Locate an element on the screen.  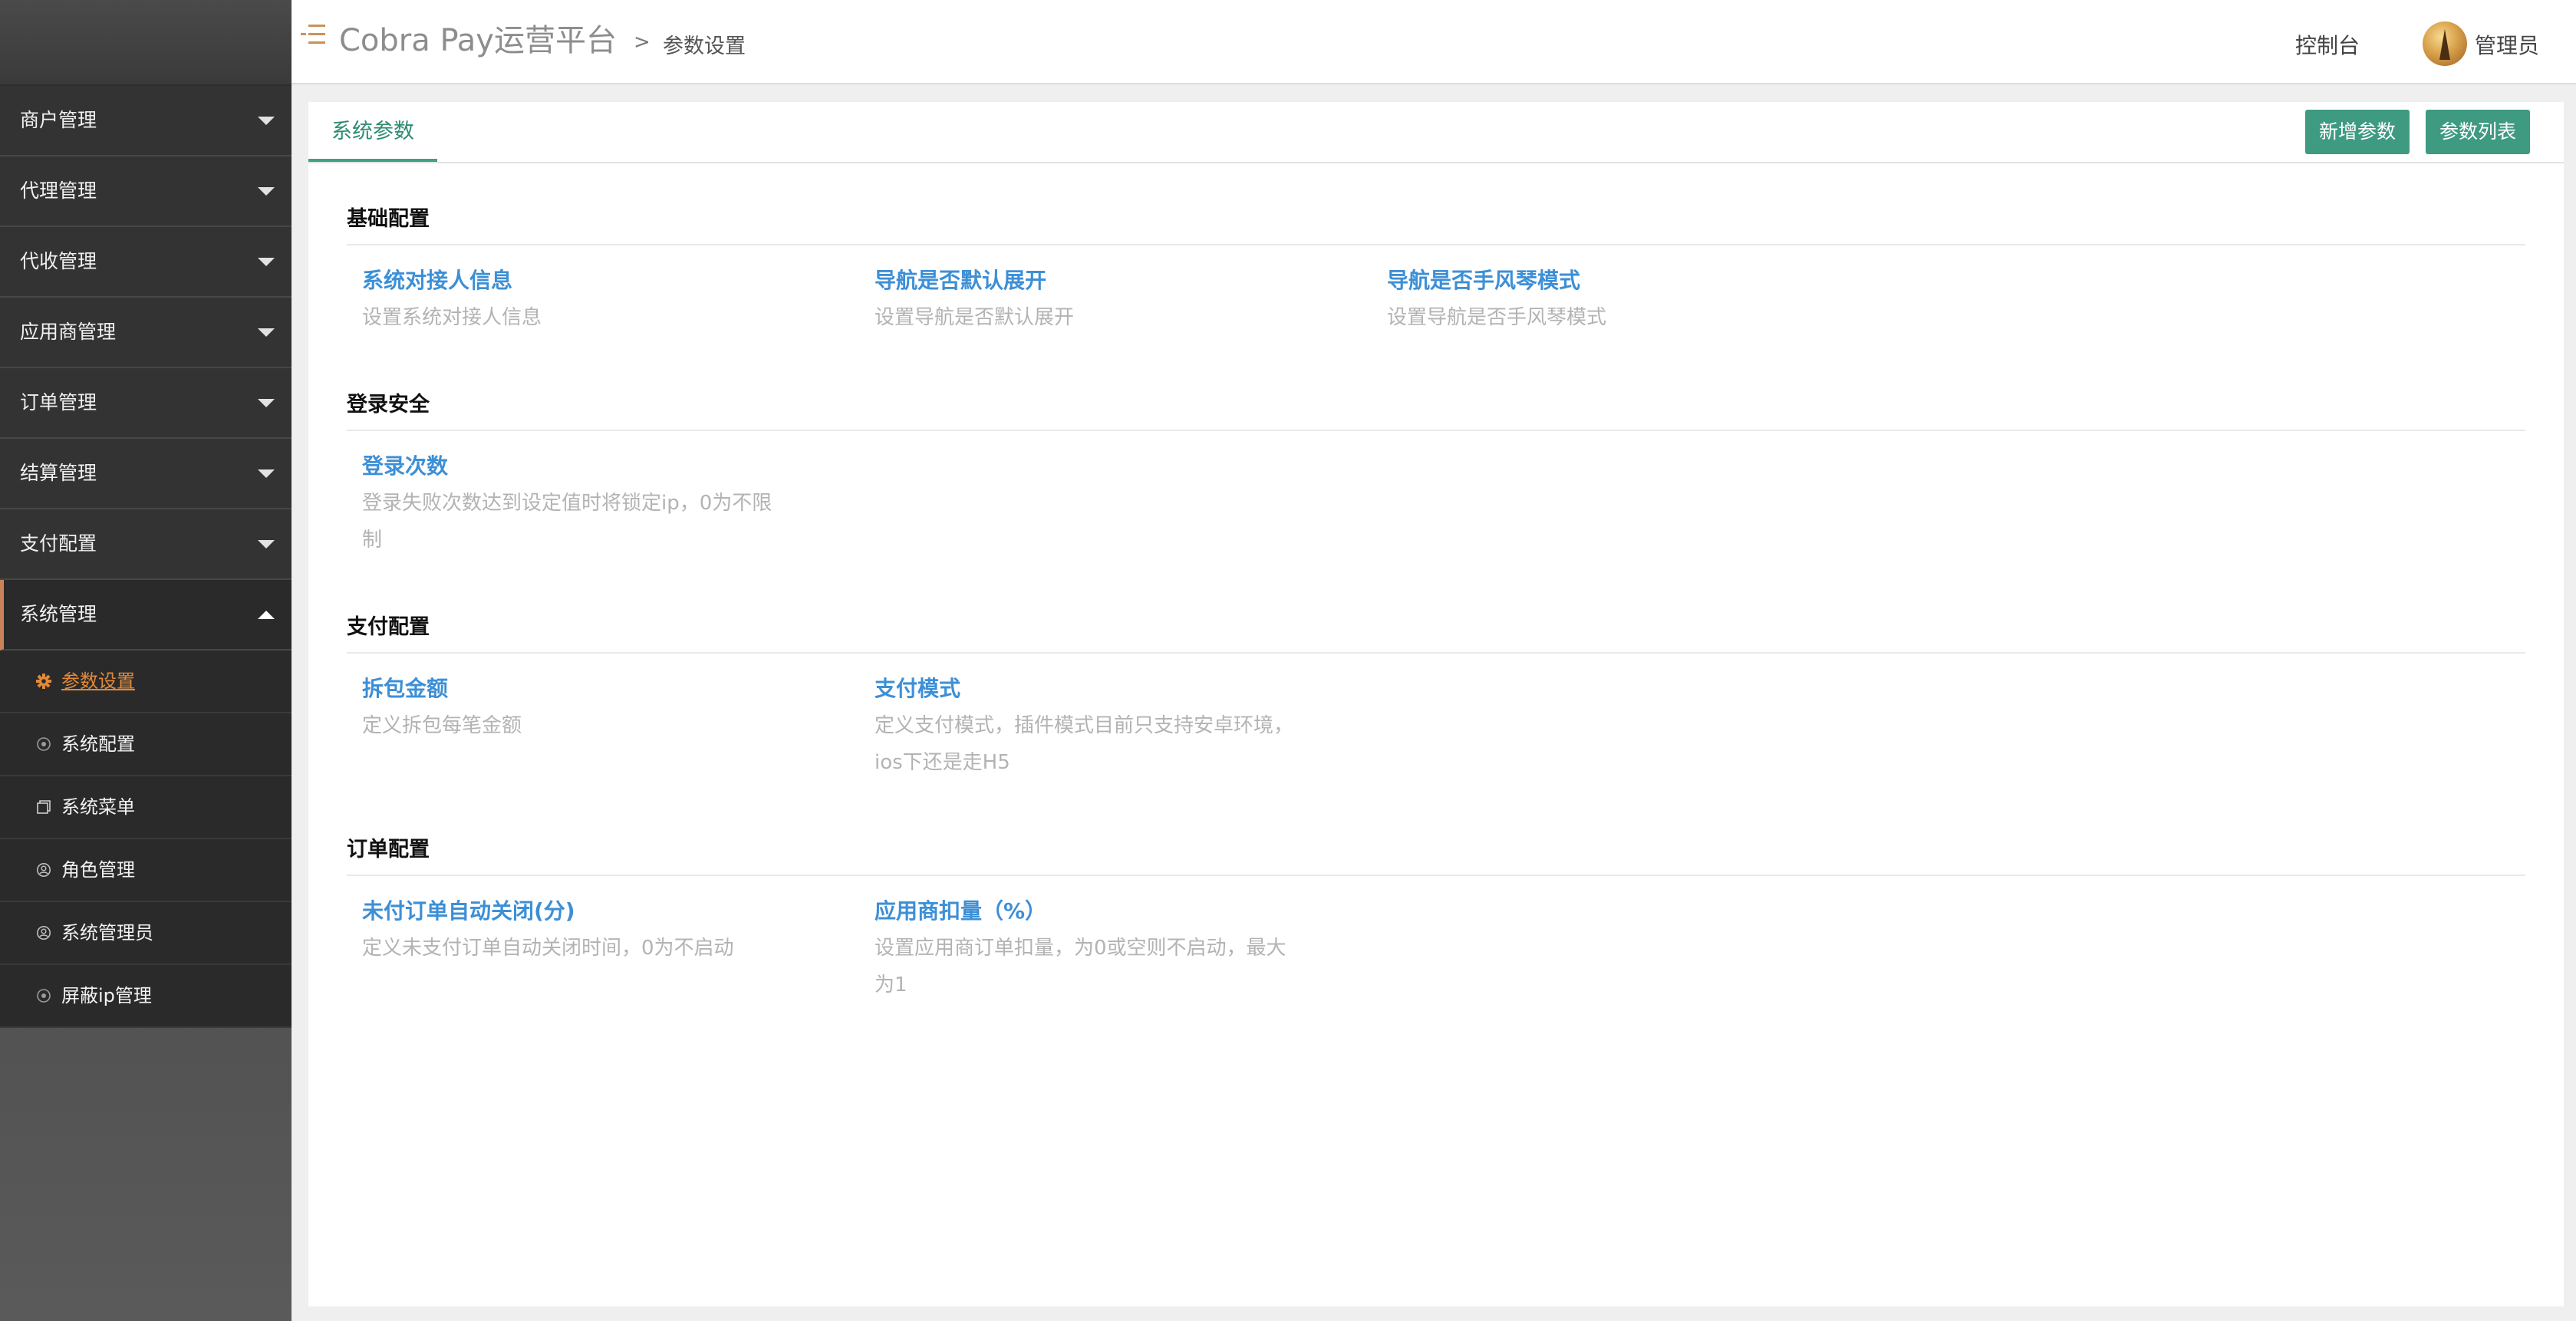
user-name: 管理员 is located at coordinates (2507, 45).